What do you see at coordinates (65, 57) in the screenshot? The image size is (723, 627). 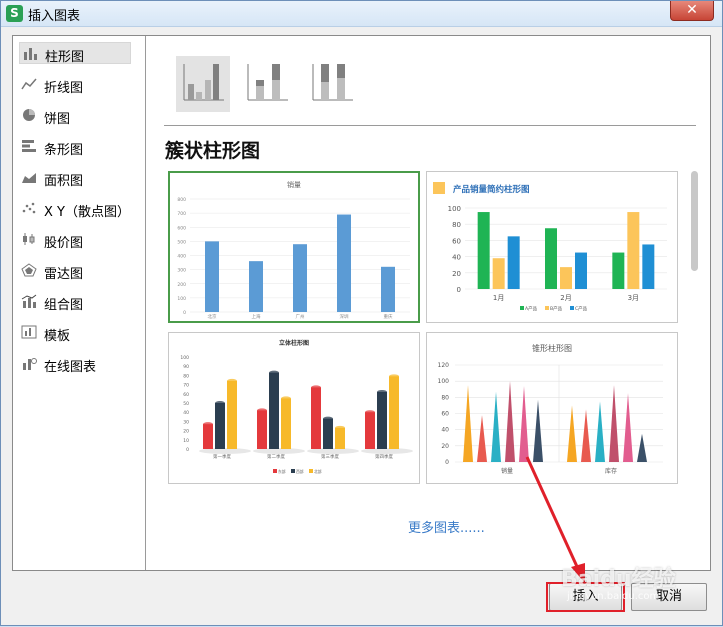 I see `sidebar-item-label: 柱形图` at bounding box center [65, 57].